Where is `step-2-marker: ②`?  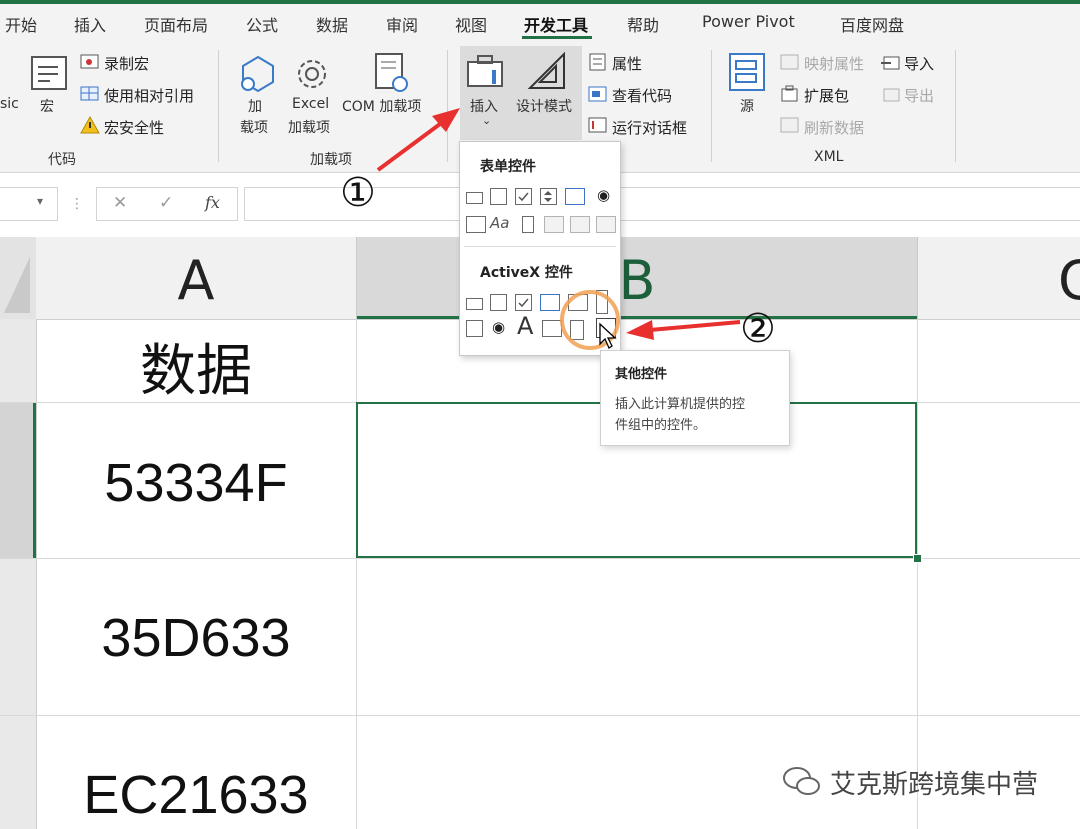 step-2-marker: ② is located at coordinates (758, 329).